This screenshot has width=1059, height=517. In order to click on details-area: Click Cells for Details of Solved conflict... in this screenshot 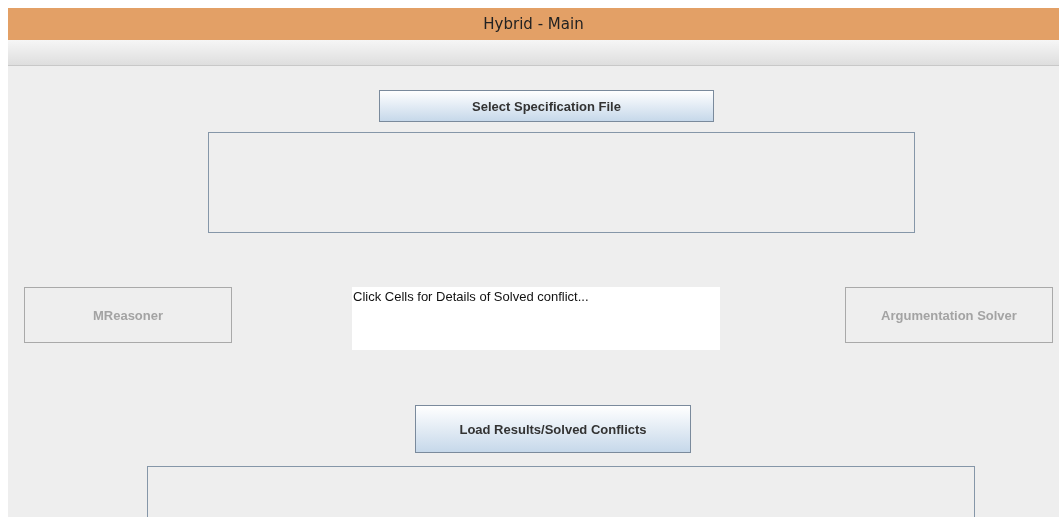, I will do `click(536, 318)`.